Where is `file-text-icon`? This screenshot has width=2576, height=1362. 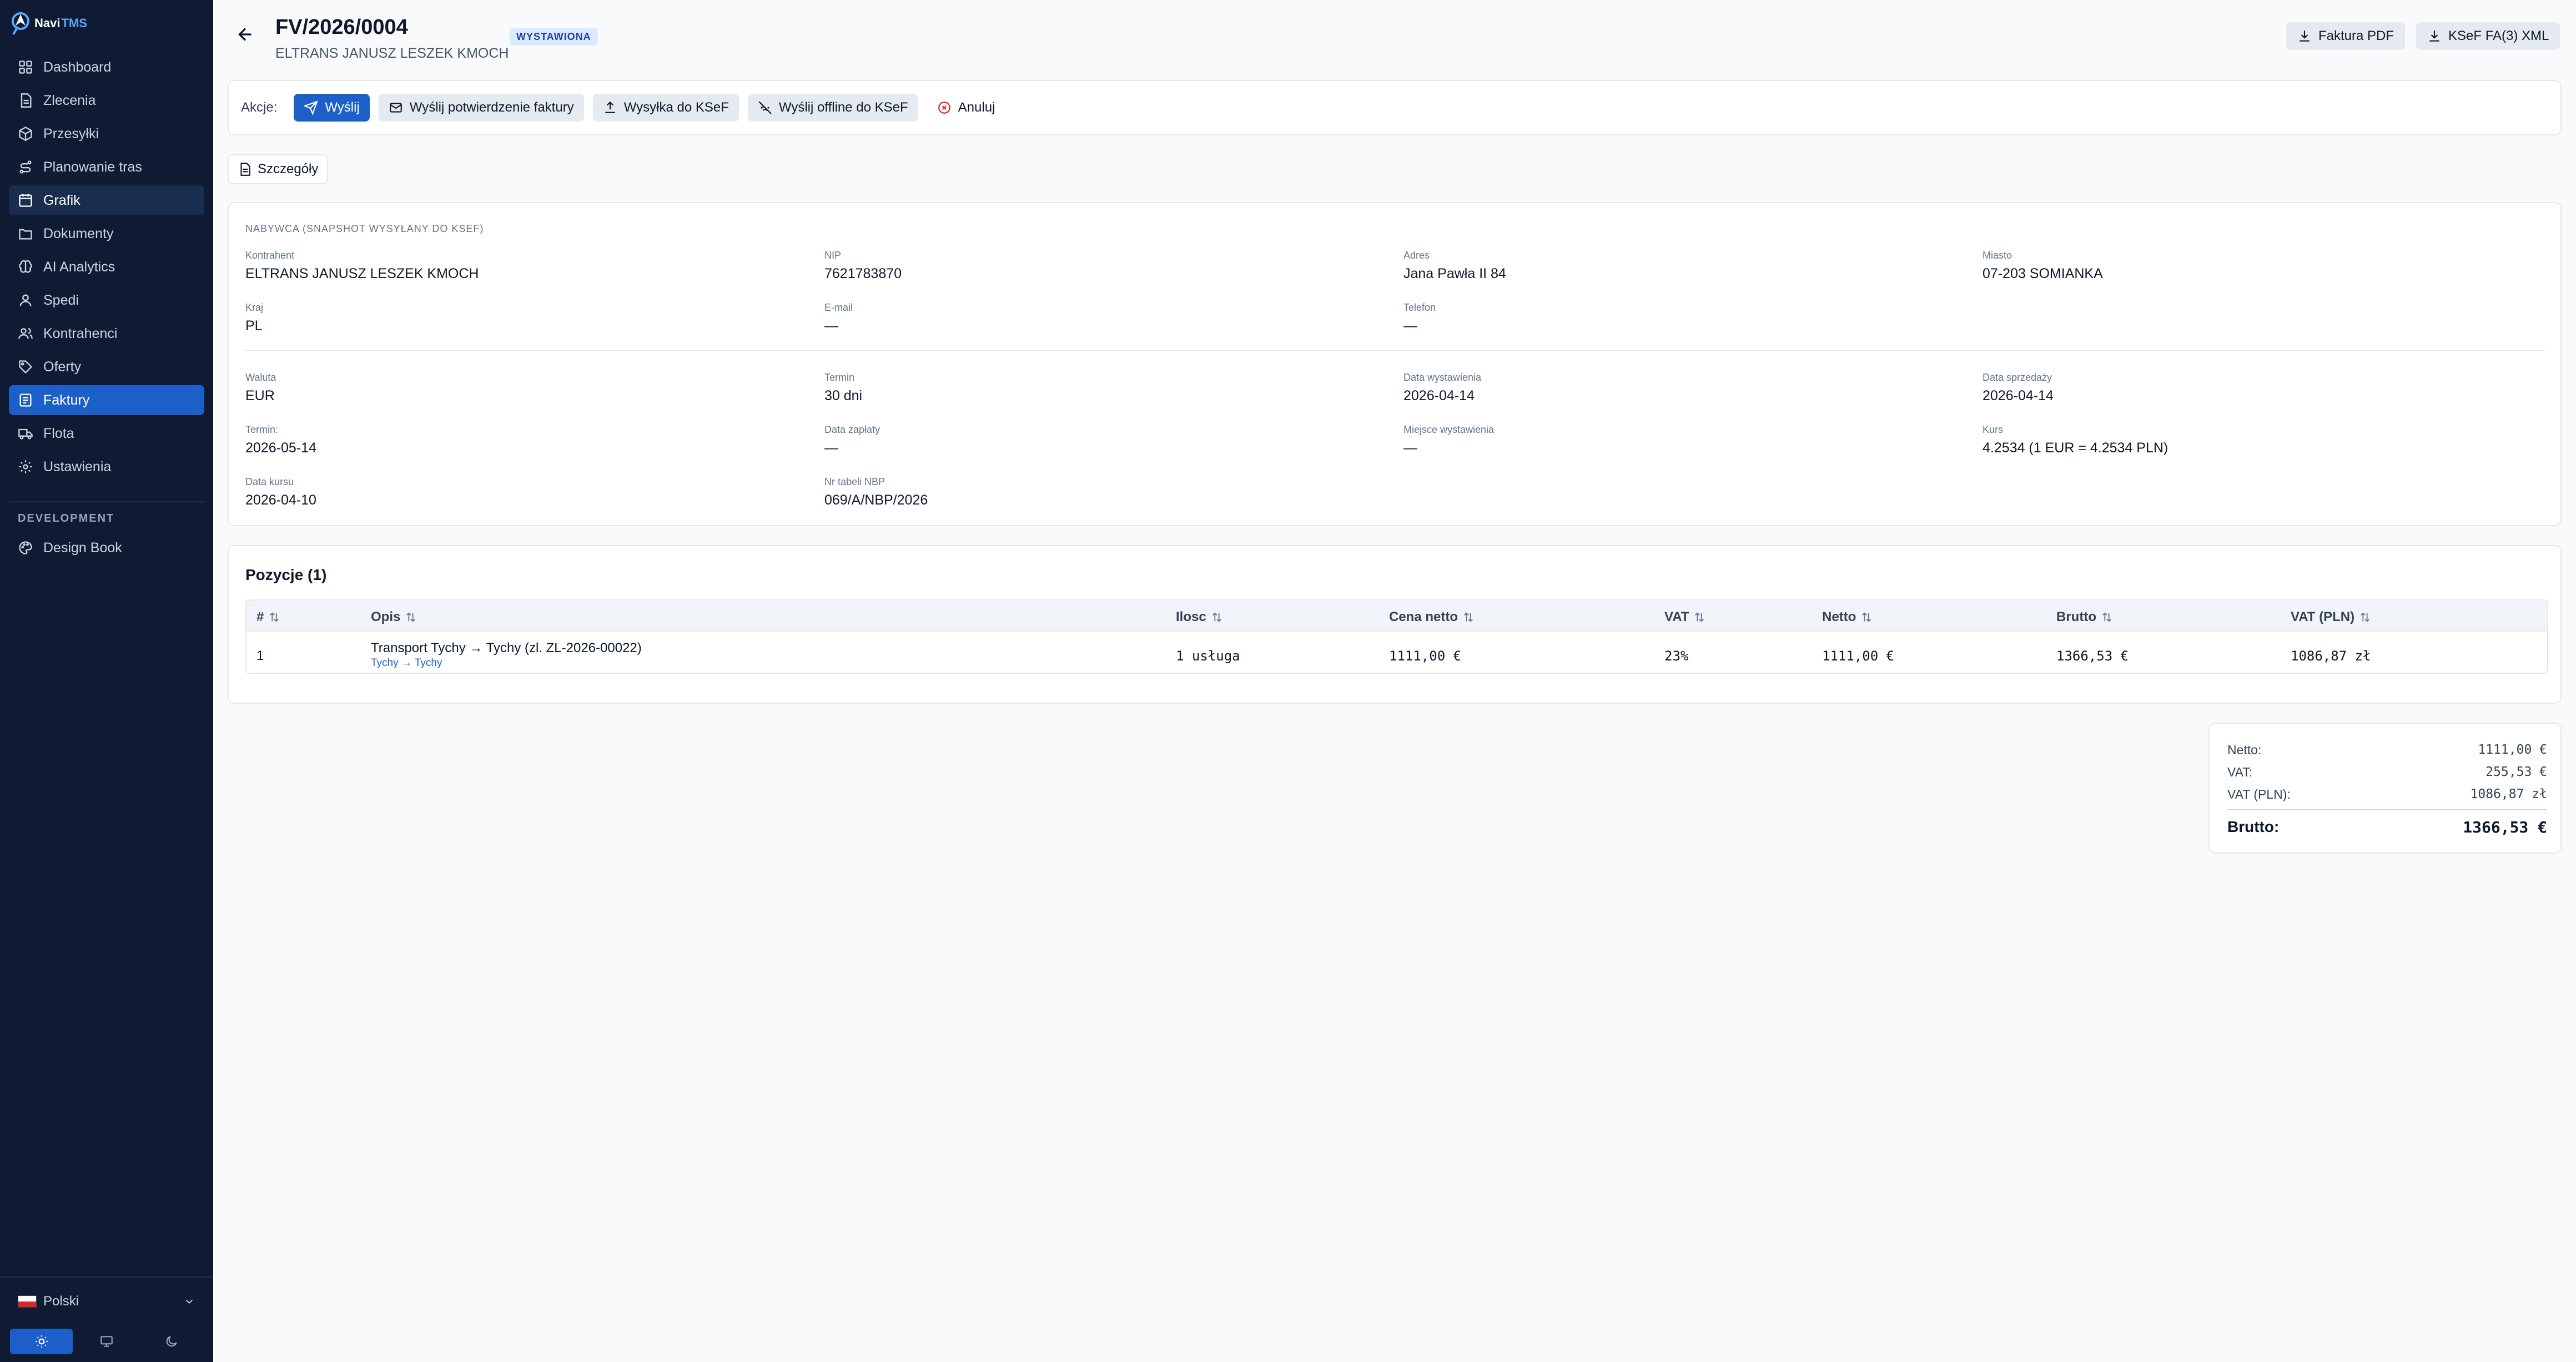 file-text-icon is located at coordinates (245, 169).